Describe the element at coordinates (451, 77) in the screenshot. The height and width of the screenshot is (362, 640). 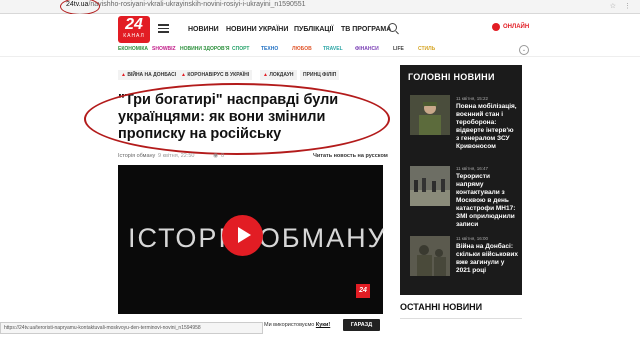
I see `sidebar-title: ГОЛОВНІ НОВИНИ` at that location.